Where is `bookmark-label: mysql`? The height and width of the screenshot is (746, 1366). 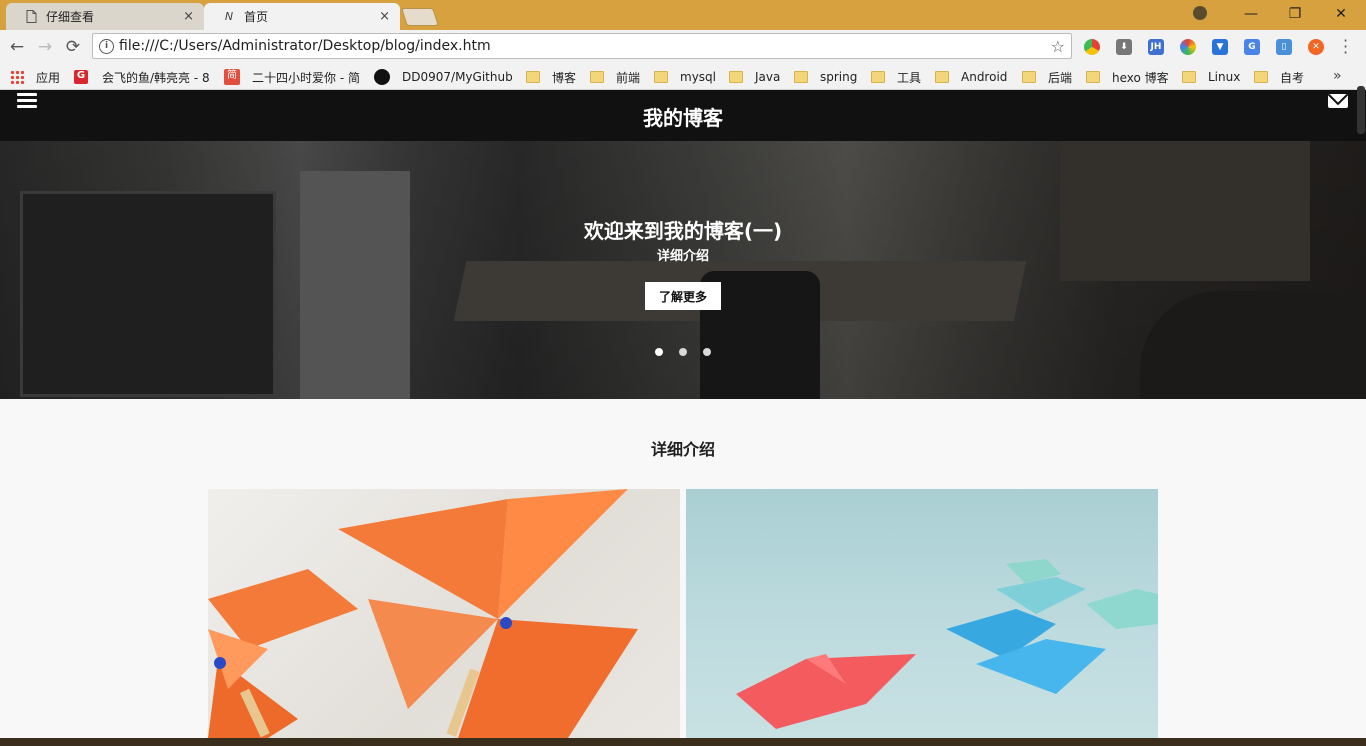 bookmark-label: mysql is located at coordinates (698, 77).